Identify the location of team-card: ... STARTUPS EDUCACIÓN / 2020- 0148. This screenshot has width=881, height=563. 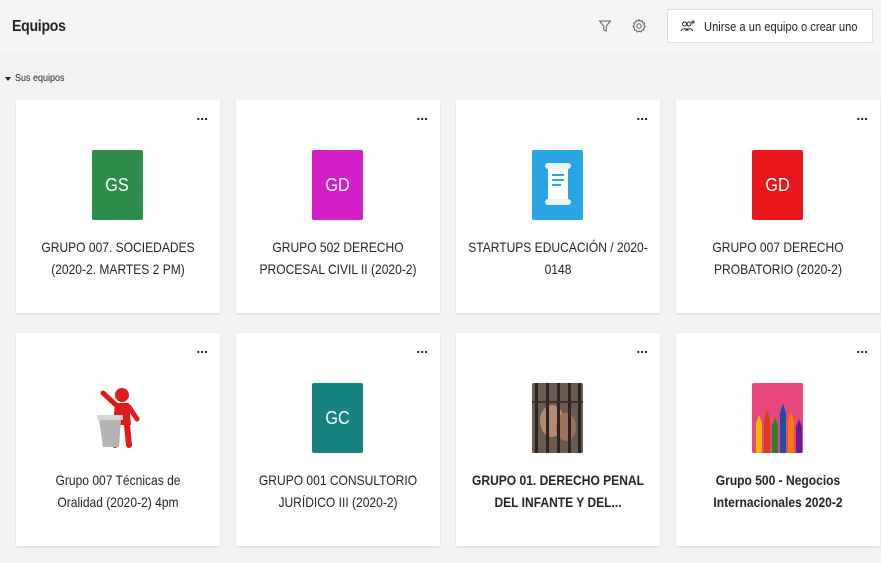
(558, 206).